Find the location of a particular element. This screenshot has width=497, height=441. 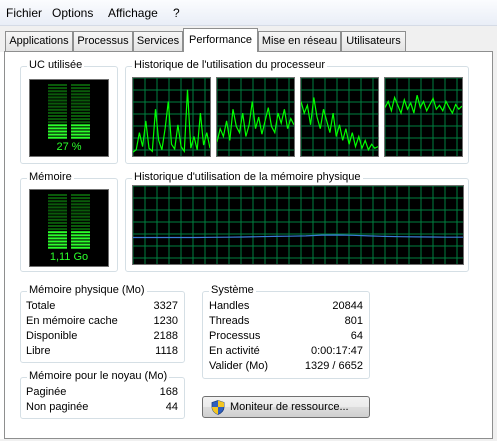

series-line is located at coordinates (298, 236).